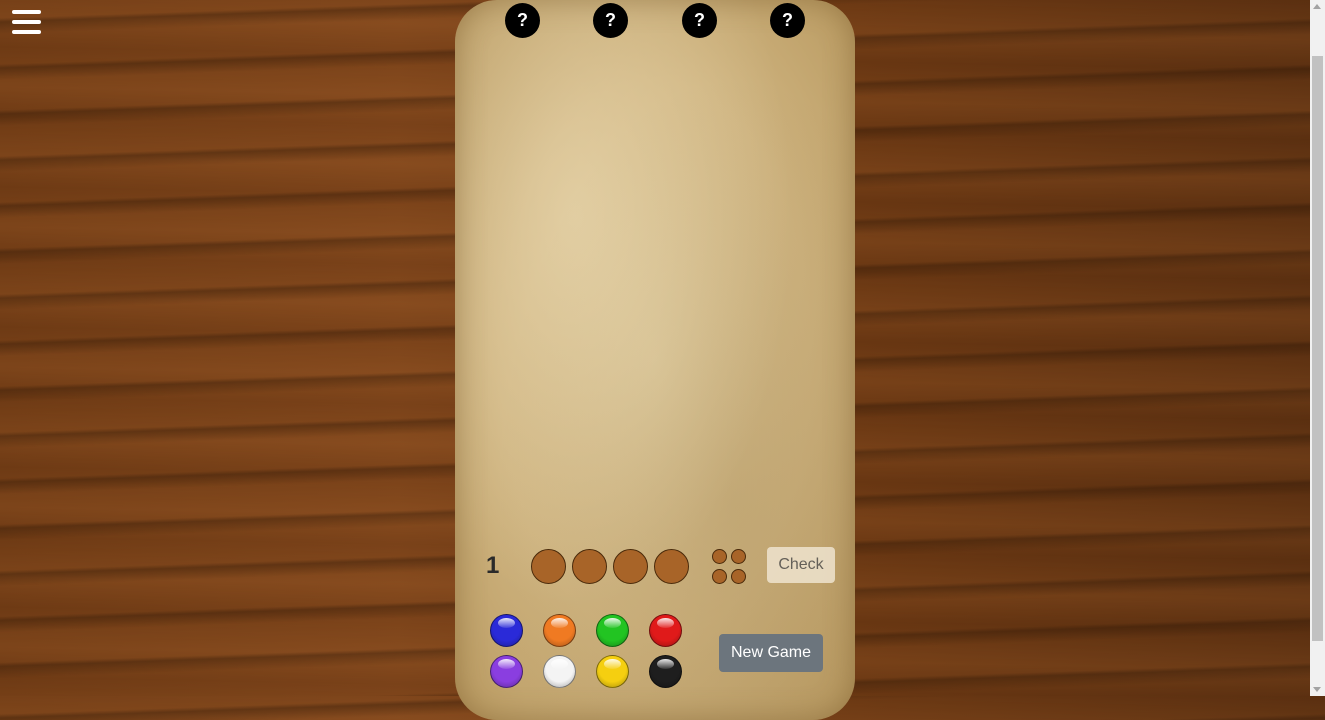 This screenshot has height=720, width=1325. Describe the element at coordinates (699, 20) in the screenshot. I see `secret-peg-3: ?` at that location.